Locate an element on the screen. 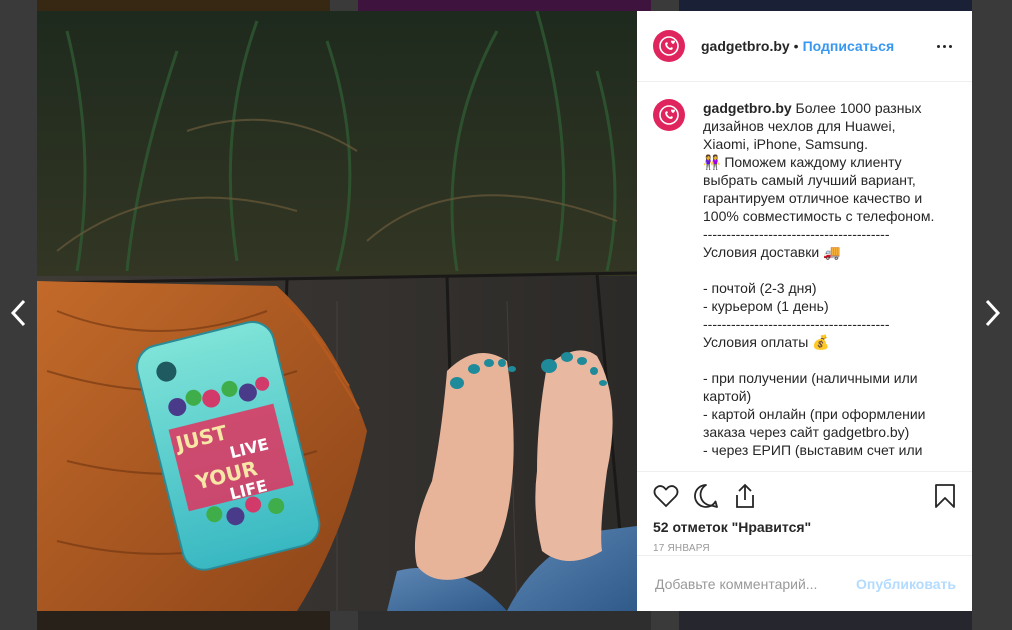 The height and width of the screenshot is (630, 1012). post-header: gadgetbro.by • Подписаться is located at coordinates (804, 46).